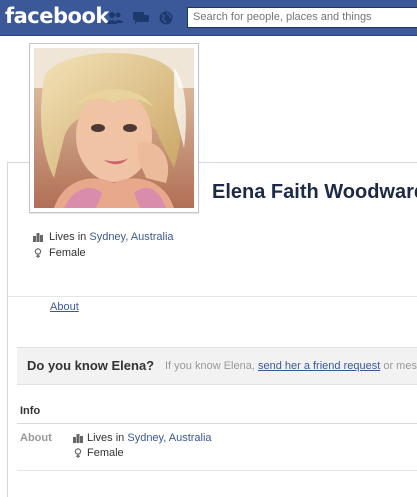 The image size is (417, 497). What do you see at coordinates (212, 296) in the screenshot?
I see `section-divider` at bounding box center [212, 296].